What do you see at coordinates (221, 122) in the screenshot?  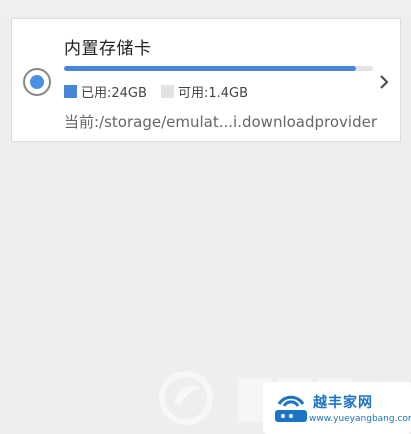 I see `current-path: 当前:/storage/emulat...i.downloadprovider` at bounding box center [221, 122].